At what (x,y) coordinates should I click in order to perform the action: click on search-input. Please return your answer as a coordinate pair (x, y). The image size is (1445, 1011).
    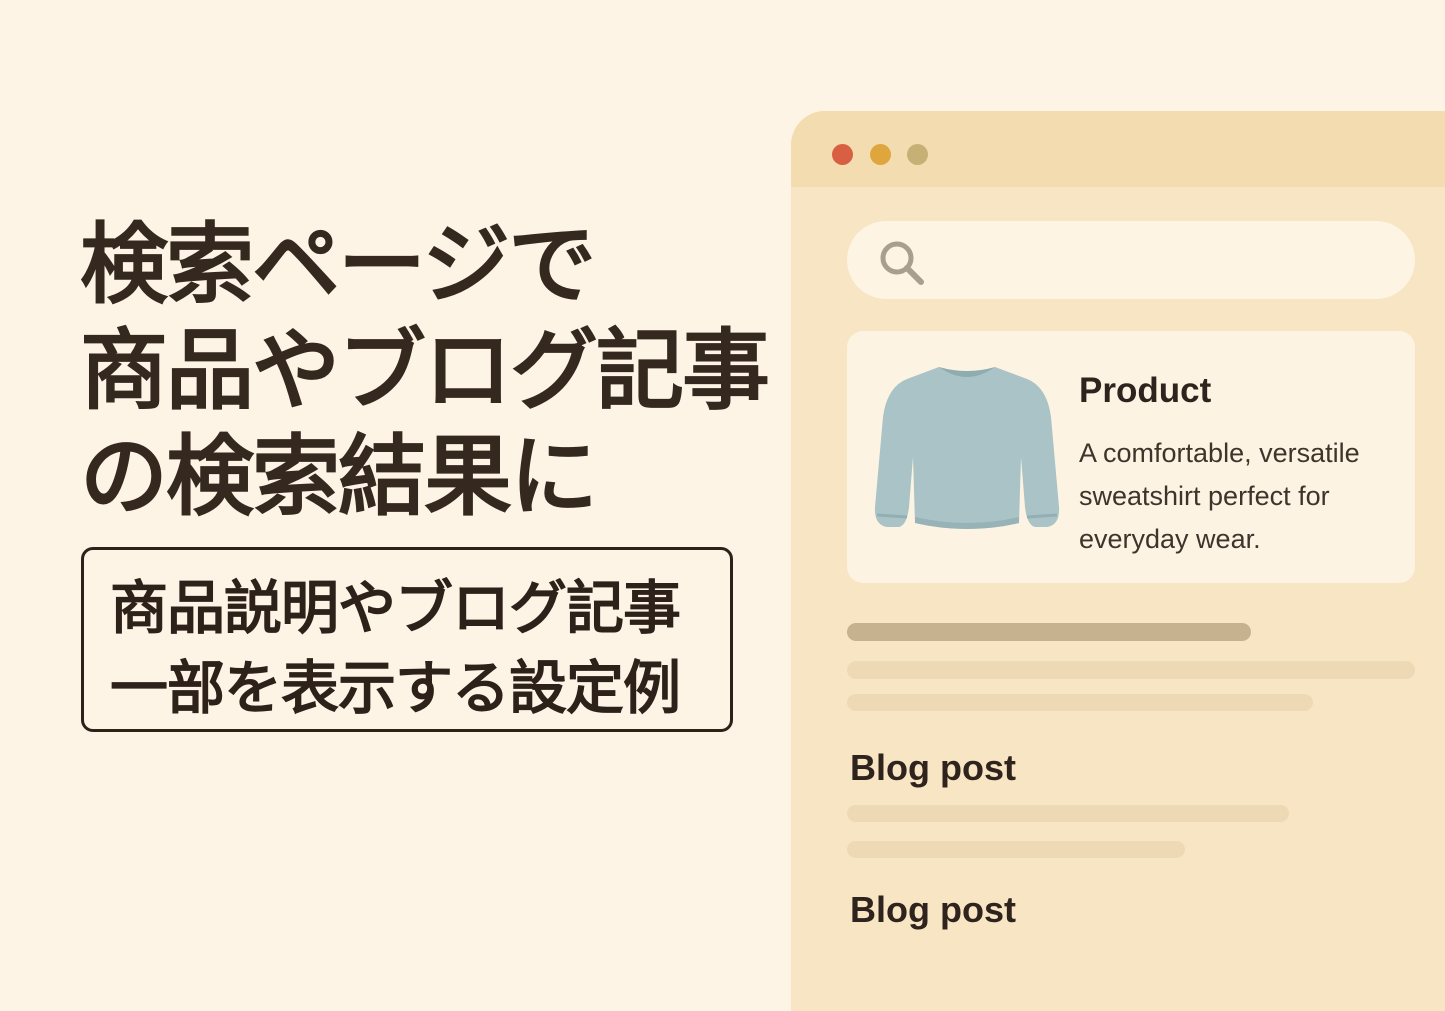
    Looking at the image, I should click on (1131, 260).